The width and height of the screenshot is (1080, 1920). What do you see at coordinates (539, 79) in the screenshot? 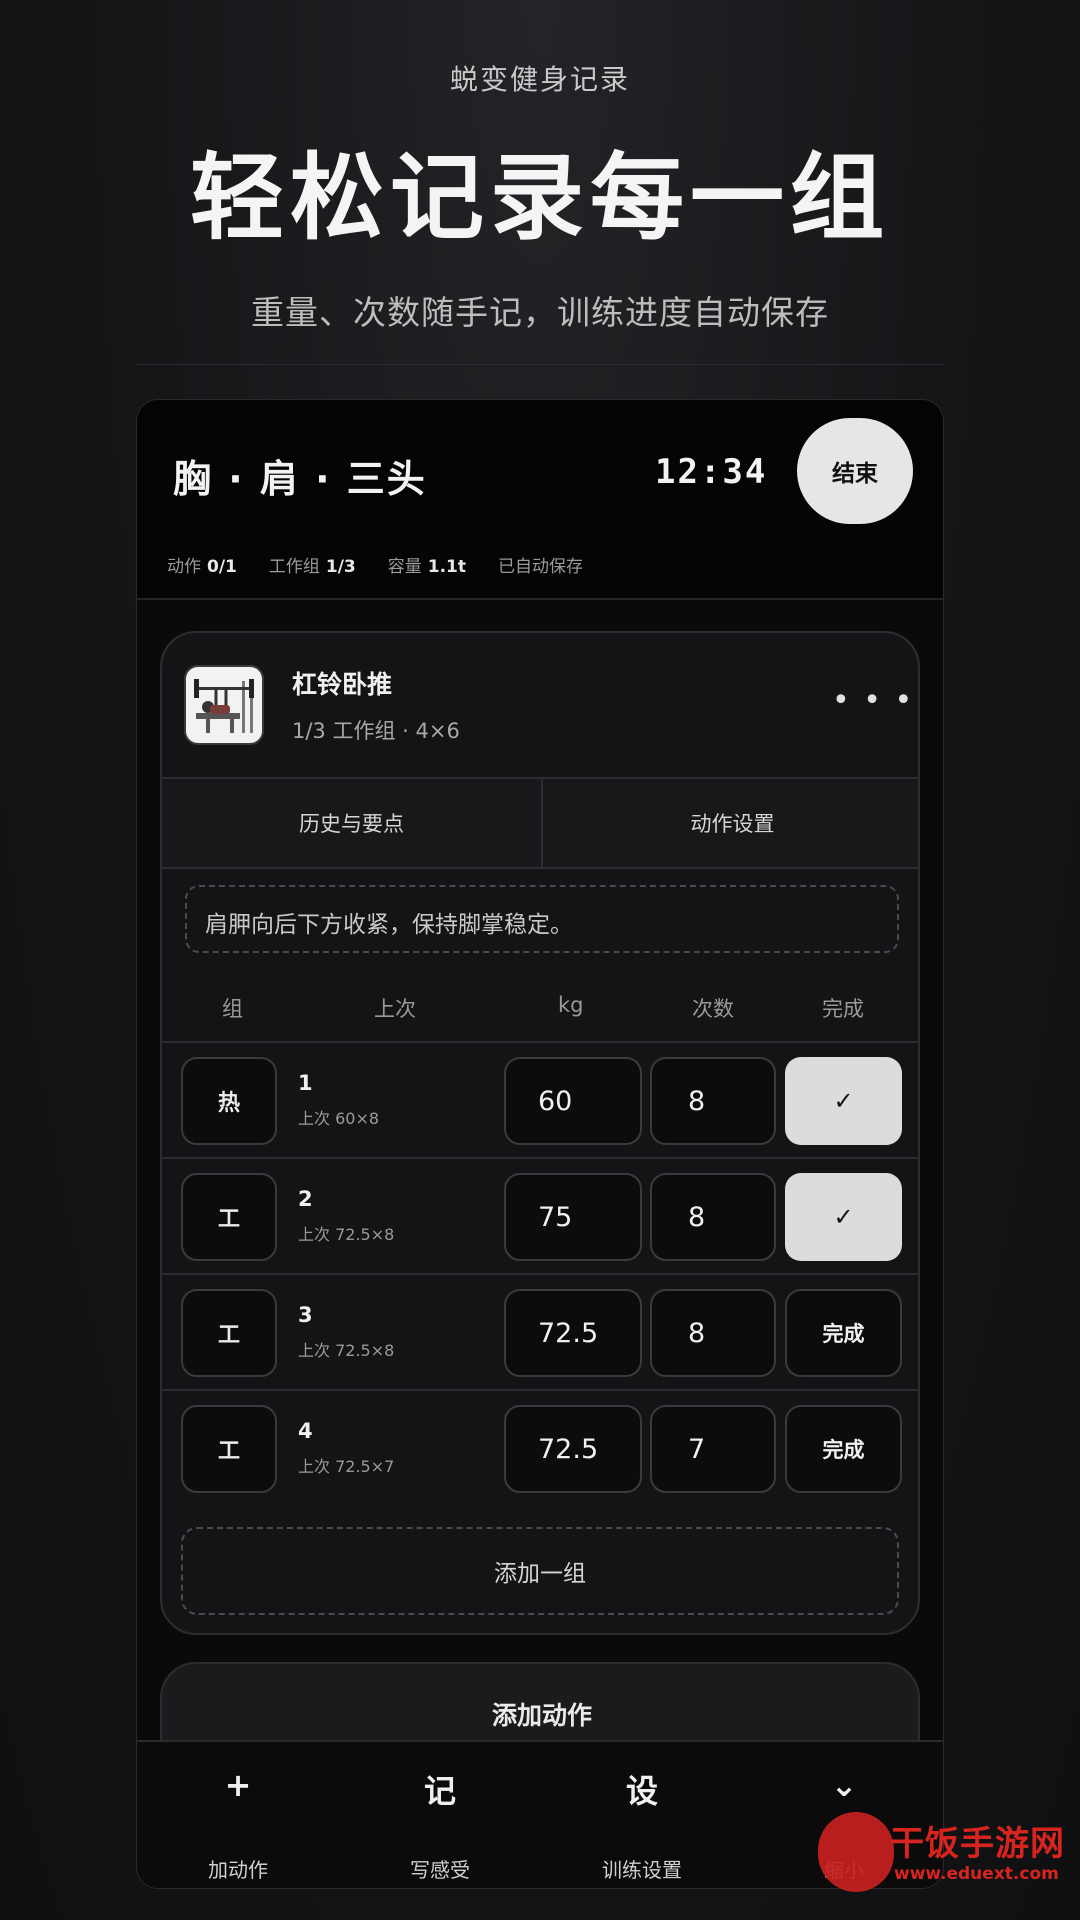
I see `promo-subtitle: 蜕变健身记录` at bounding box center [539, 79].